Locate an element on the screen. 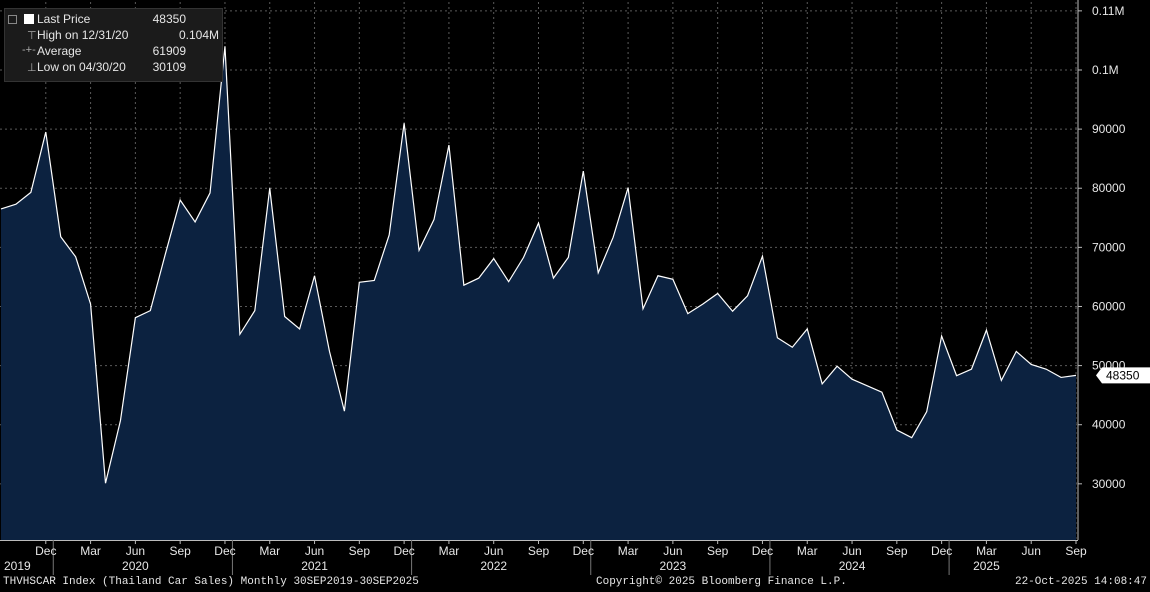 This screenshot has height=592, width=1150. high-marker-icon: ⊤ is located at coordinates (32, 36).